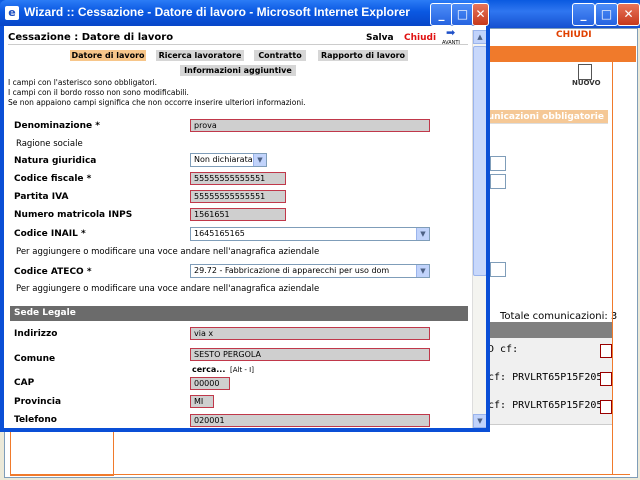 The height and width of the screenshot is (480, 640). Describe the element at coordinates (462, 14) in the screenshot. I see `maximize-button: □` at that location.